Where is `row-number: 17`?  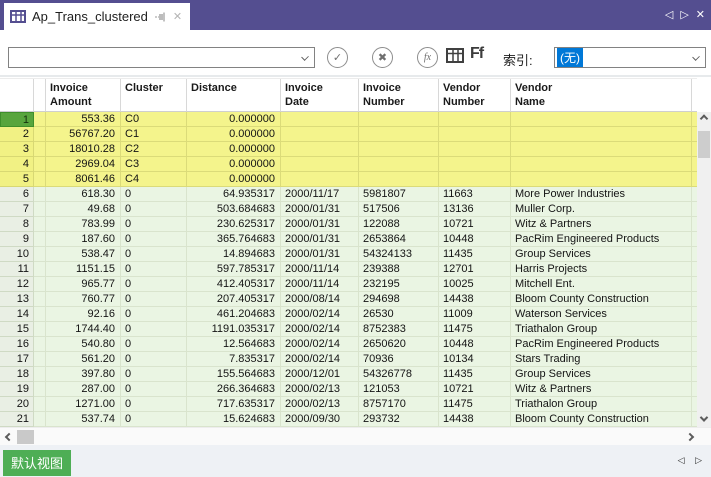 row-number: 17 is located at coordinates (17, 359).